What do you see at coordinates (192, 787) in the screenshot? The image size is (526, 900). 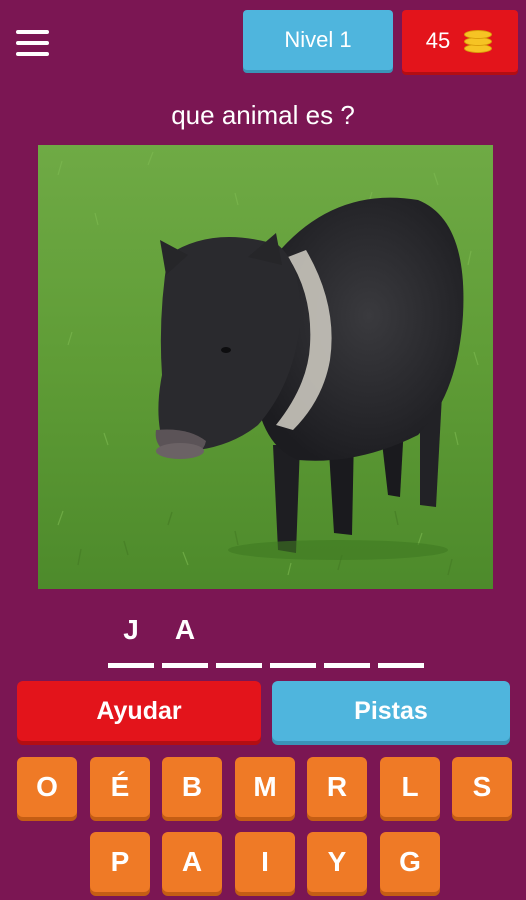 I see `letter-key: B` at bounding box center [192, 787].